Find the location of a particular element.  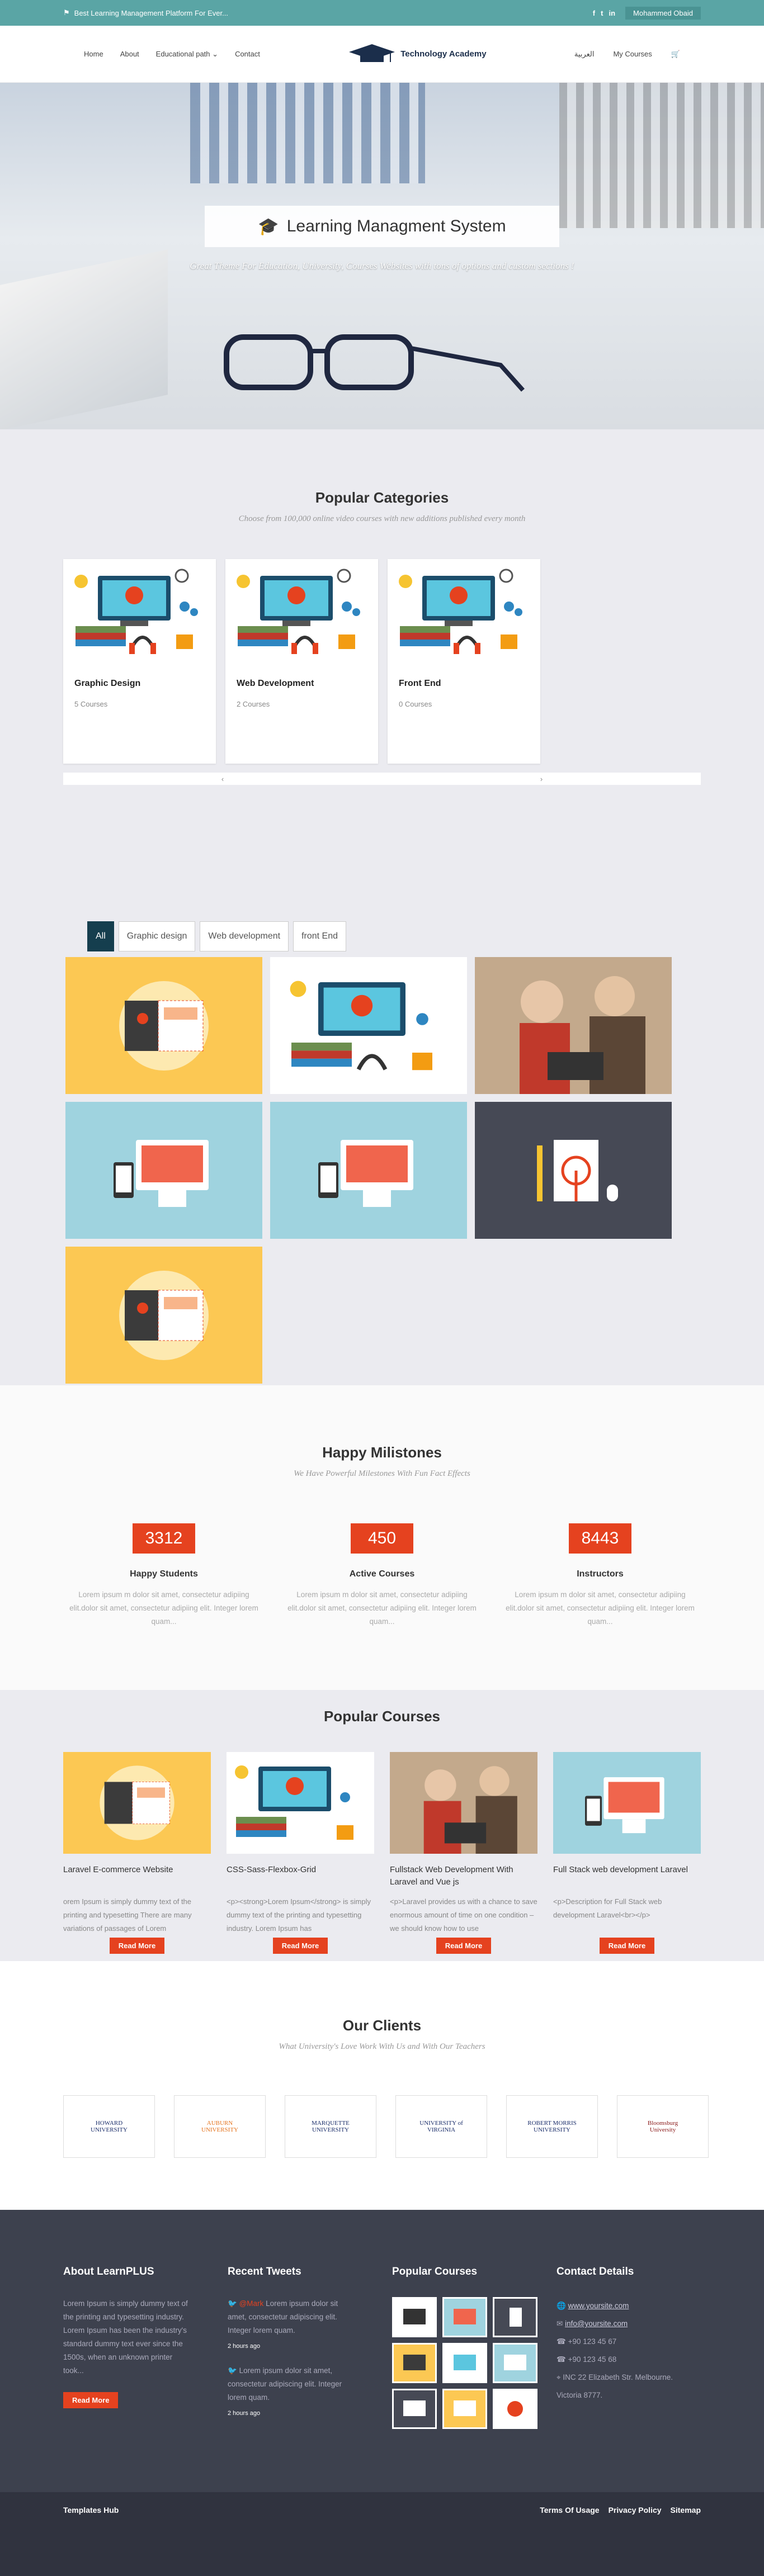

brand-name: Templates Hub is located at coordinates (91, 2511).